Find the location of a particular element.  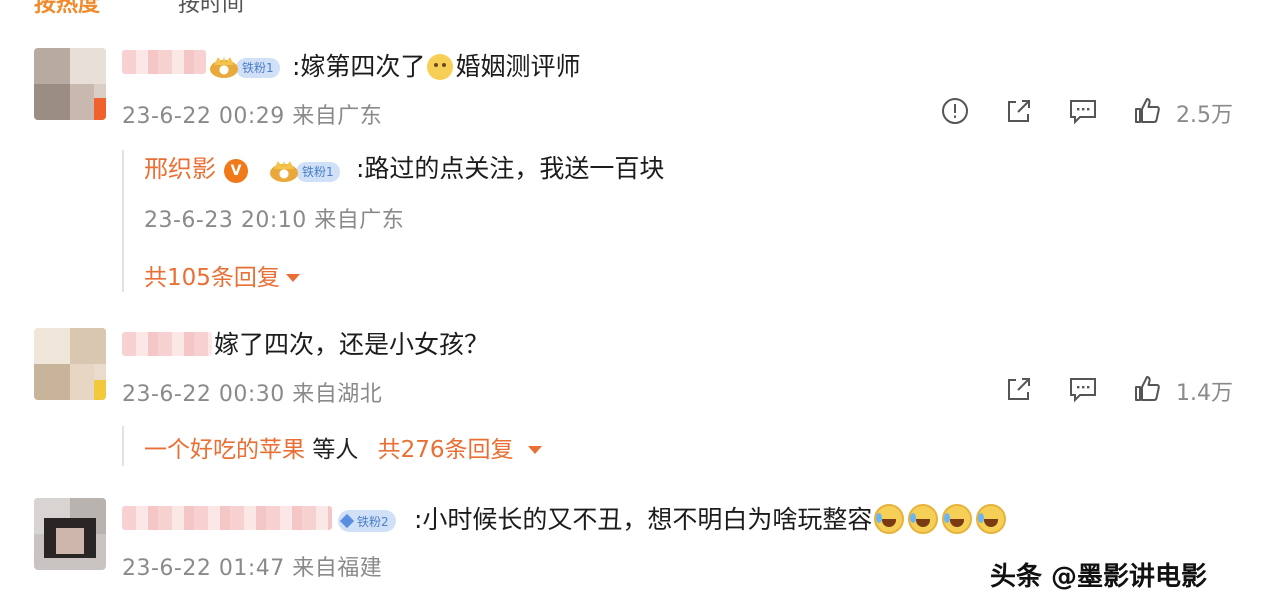

view-replies-link: 共105条回复 is located at coordinates (222, 275).